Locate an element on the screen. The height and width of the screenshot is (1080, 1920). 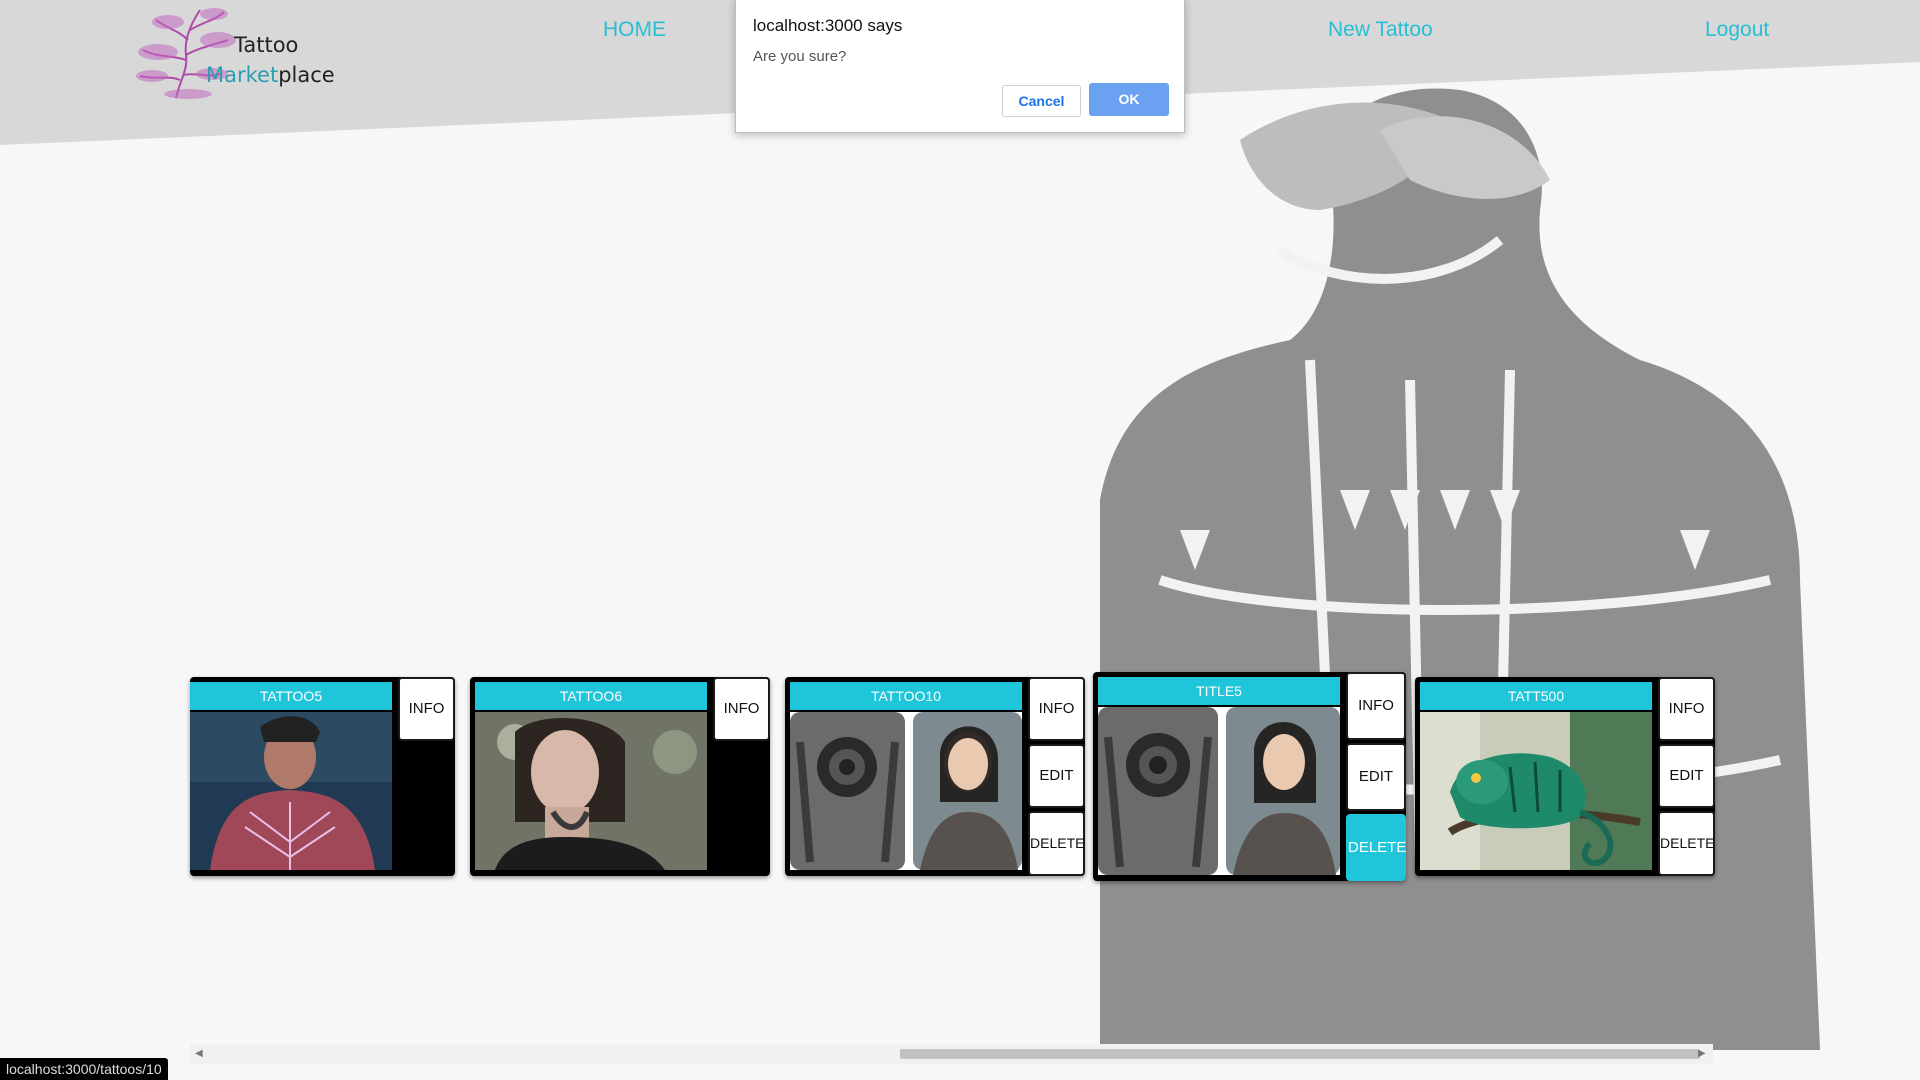
tattoo-card: TATT500 INFO EDIT DELETE is located at coordinates (1565, 776).